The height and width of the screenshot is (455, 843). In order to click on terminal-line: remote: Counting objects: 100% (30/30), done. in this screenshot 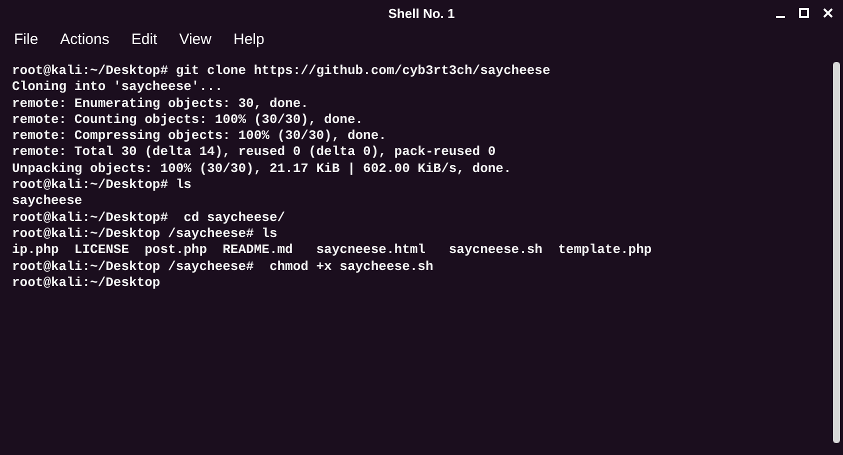, I will do `click(188, 120)`.